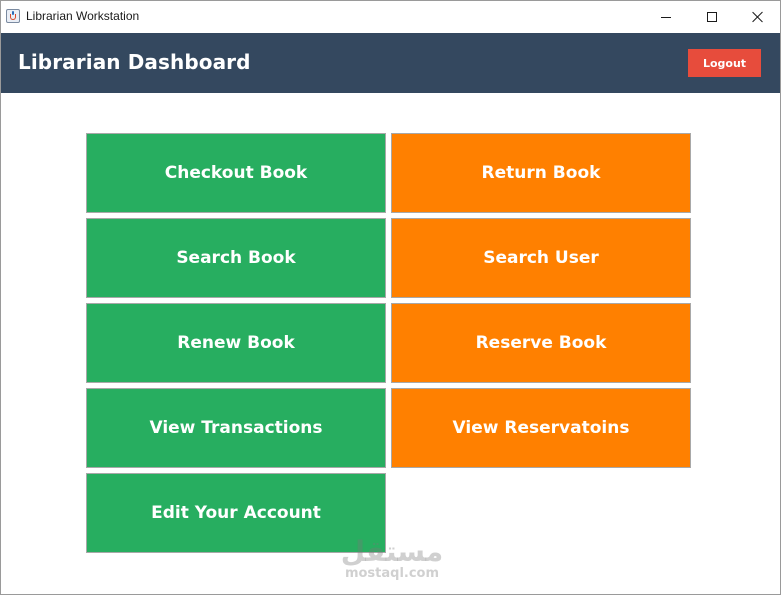  What do you see at coordinates (541, 428) in the screenshot?
I see `view-reservations-button: View Reservatoins` at bounding box center [541, 428].